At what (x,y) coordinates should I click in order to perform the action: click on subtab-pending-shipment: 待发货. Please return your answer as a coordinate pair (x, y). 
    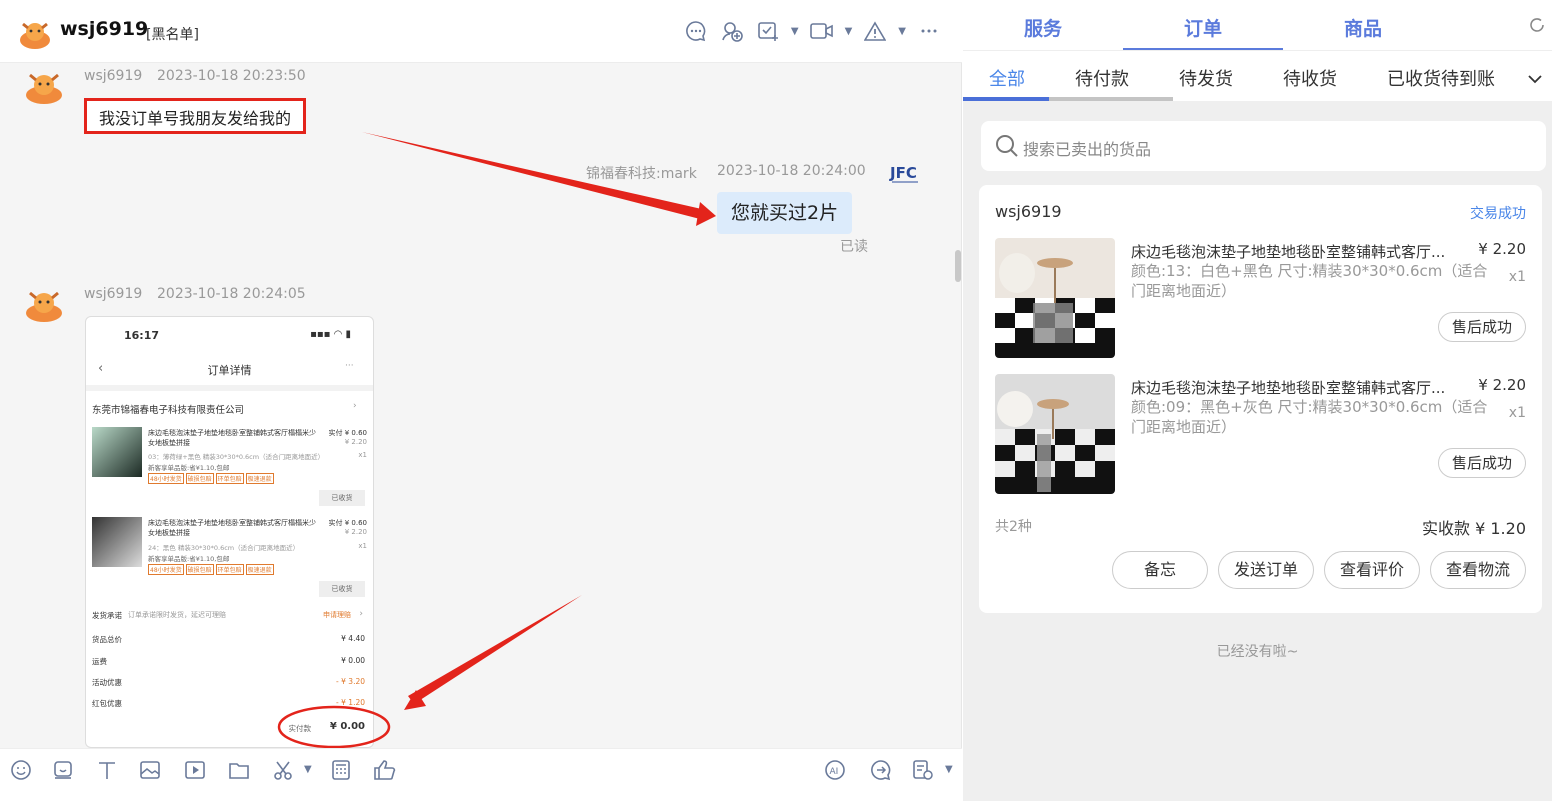
    Looking at the image, I should click on (1206, 78).